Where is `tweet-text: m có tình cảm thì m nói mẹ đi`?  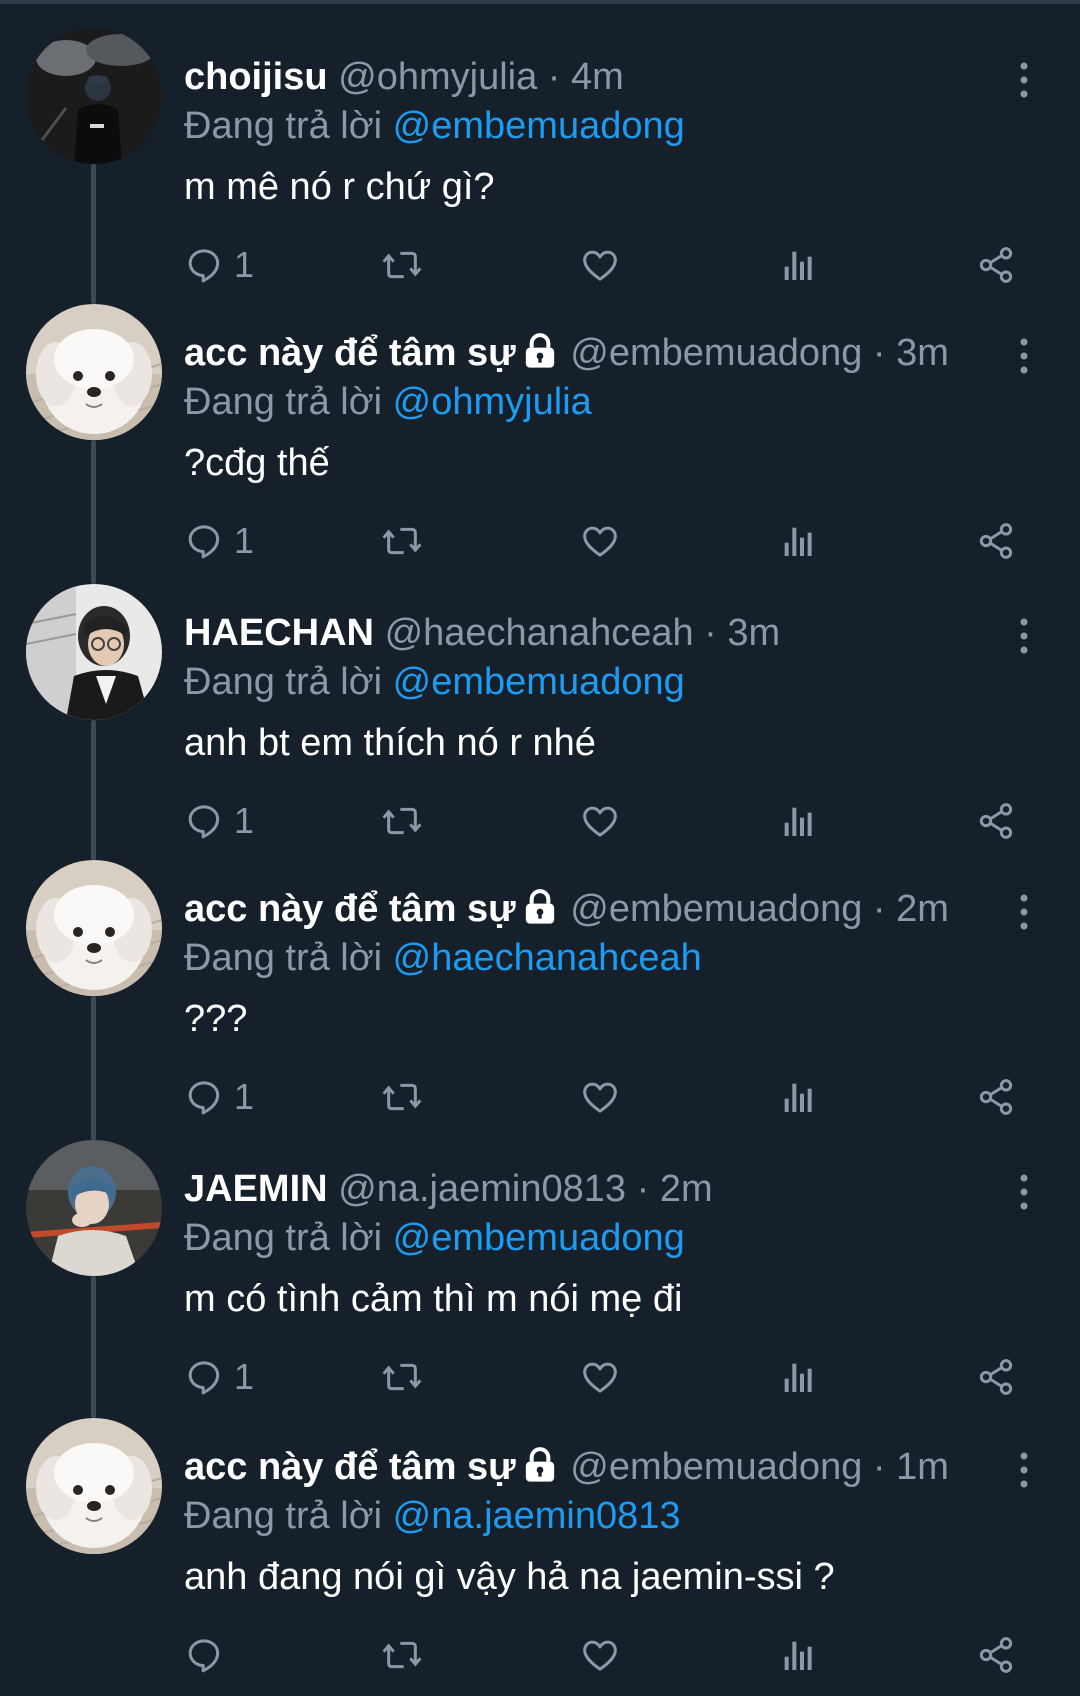 tweet-text: m có tình cảm thì m nói mẹ đi is located at coordinates (433, 1299).